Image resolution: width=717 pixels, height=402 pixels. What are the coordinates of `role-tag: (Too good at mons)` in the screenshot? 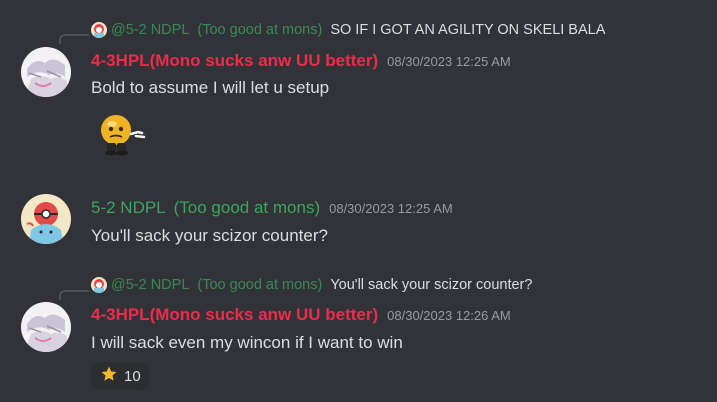 It's located at (247, 207).